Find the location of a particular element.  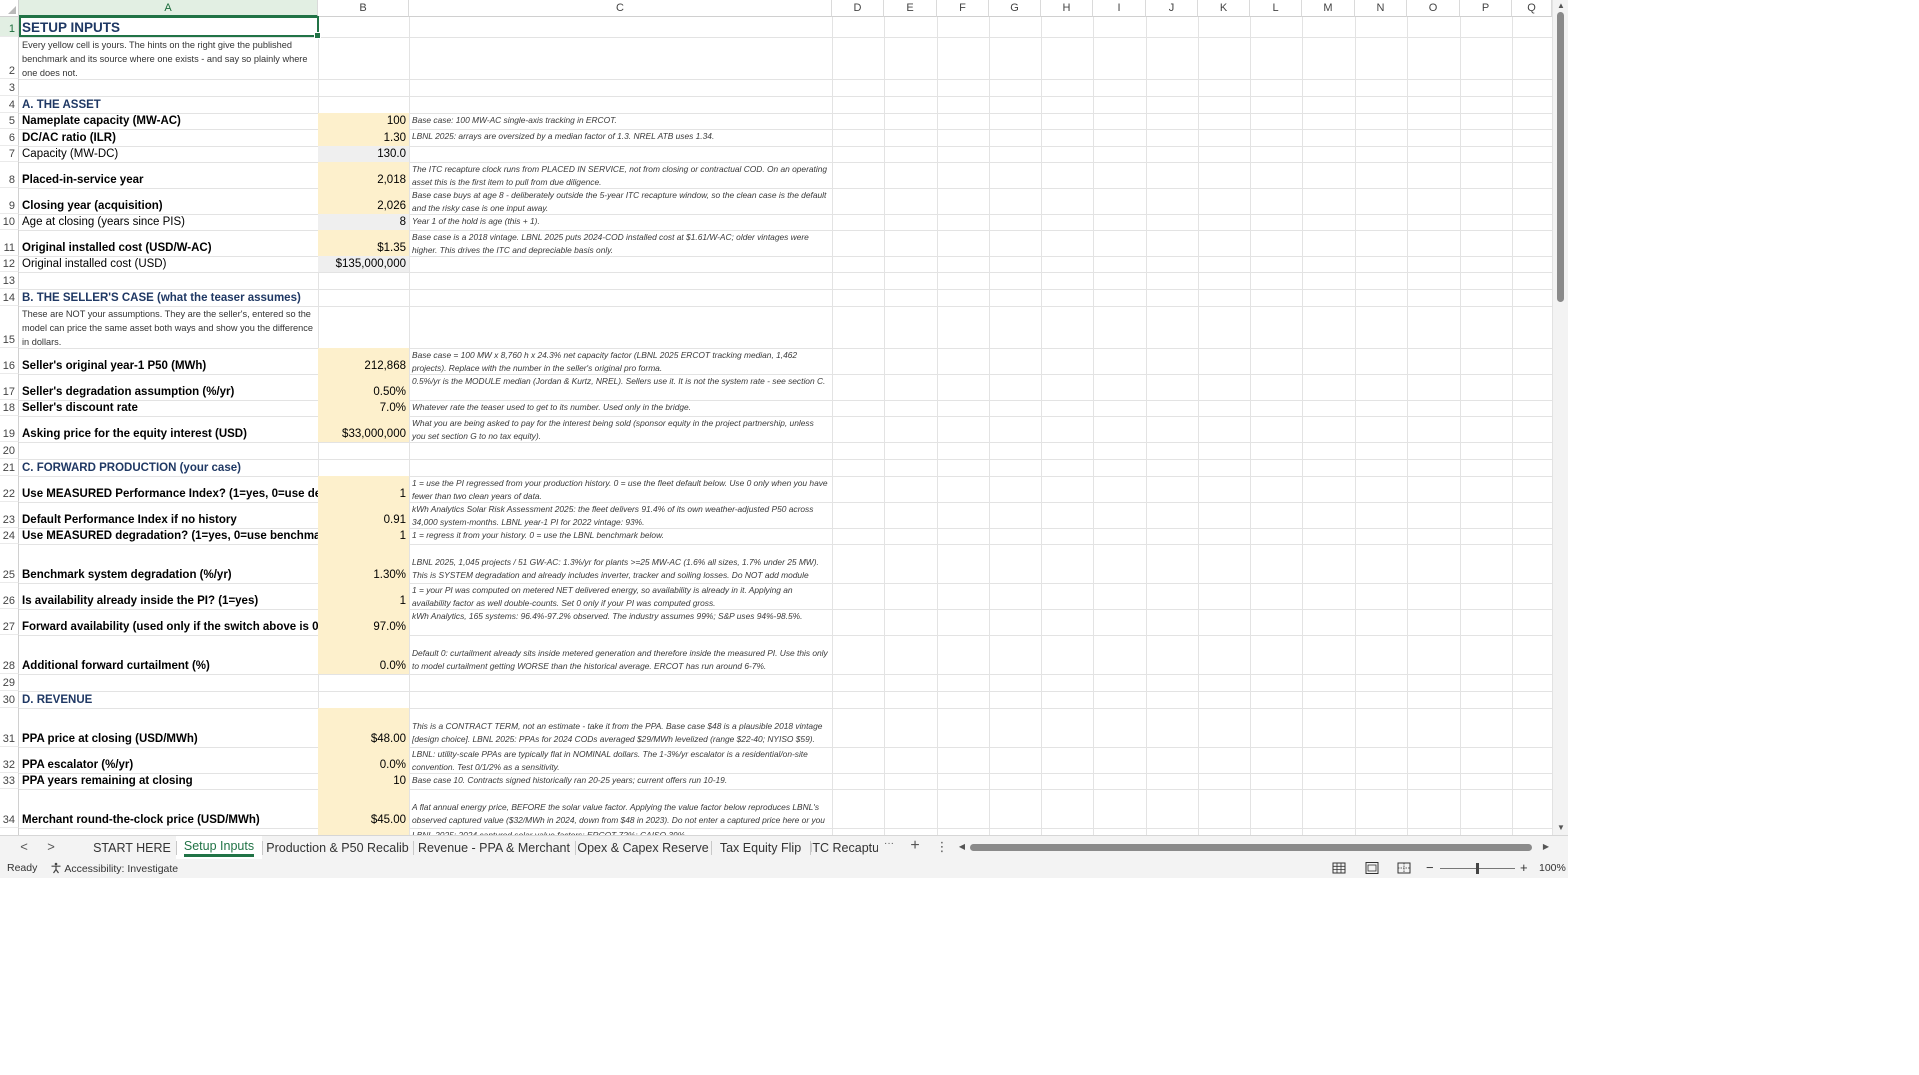

row-header-18: 18 is located at coordinates (9, 408).